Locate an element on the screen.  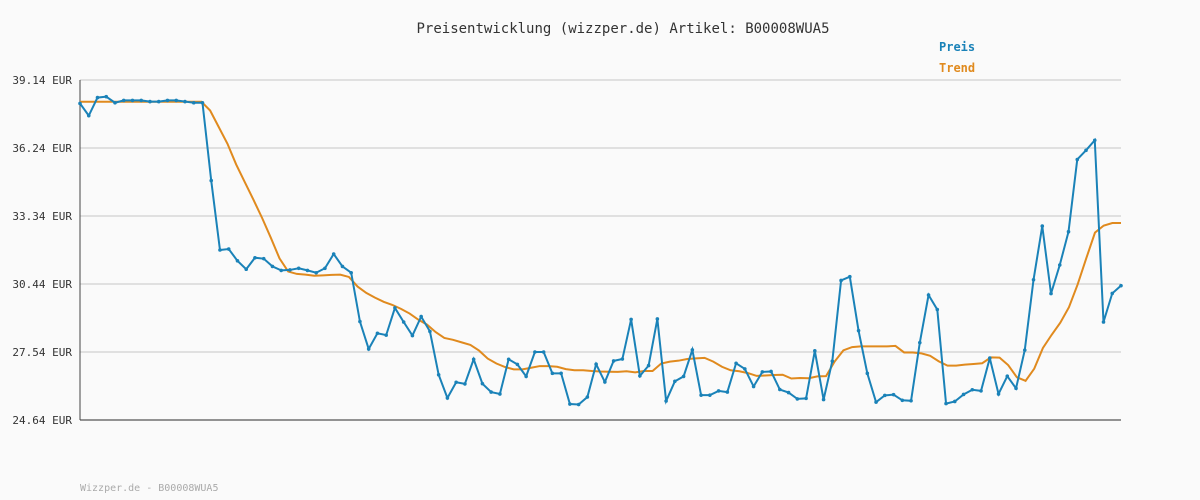
y-tick-label: 36.24 EUR is located at coordinates (42, 148).